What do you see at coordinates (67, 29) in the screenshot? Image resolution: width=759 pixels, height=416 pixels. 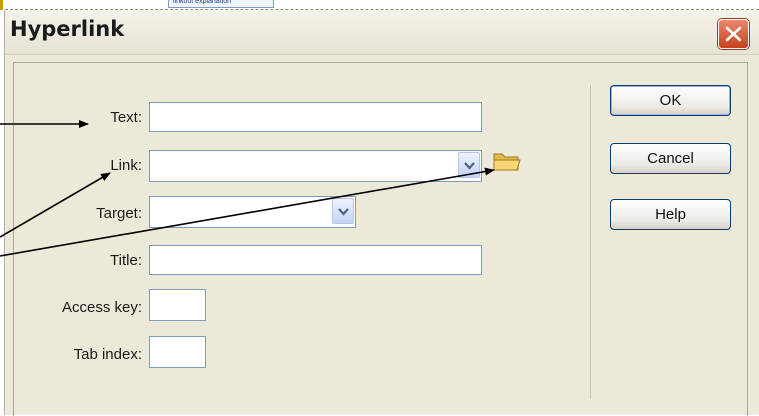 I see `dialog-title: Hyperlink` at bounding box center [67, 29].